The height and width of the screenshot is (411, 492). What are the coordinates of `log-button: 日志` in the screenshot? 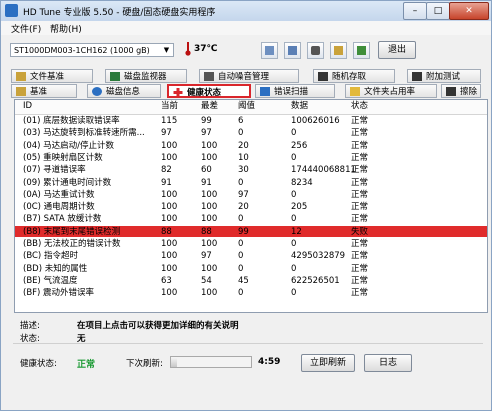 It's located at (388, 363).